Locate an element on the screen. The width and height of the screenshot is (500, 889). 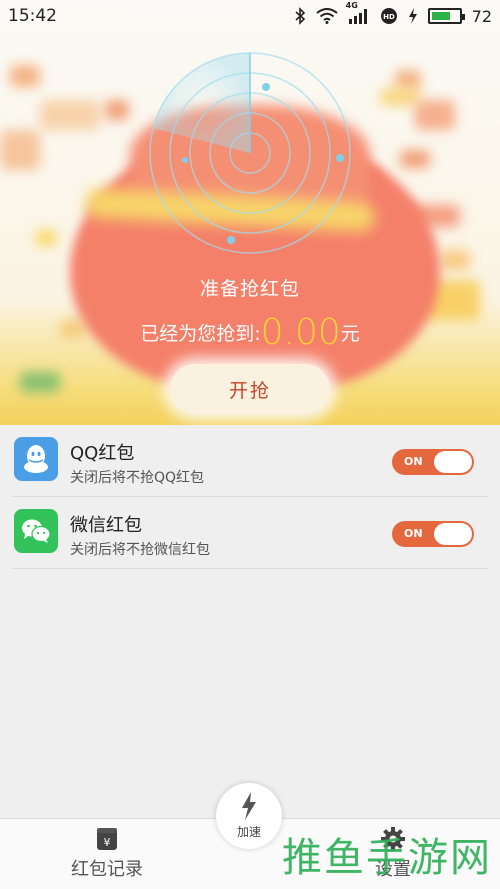
battery-percent: 72 is located at coordinates (481, 16).